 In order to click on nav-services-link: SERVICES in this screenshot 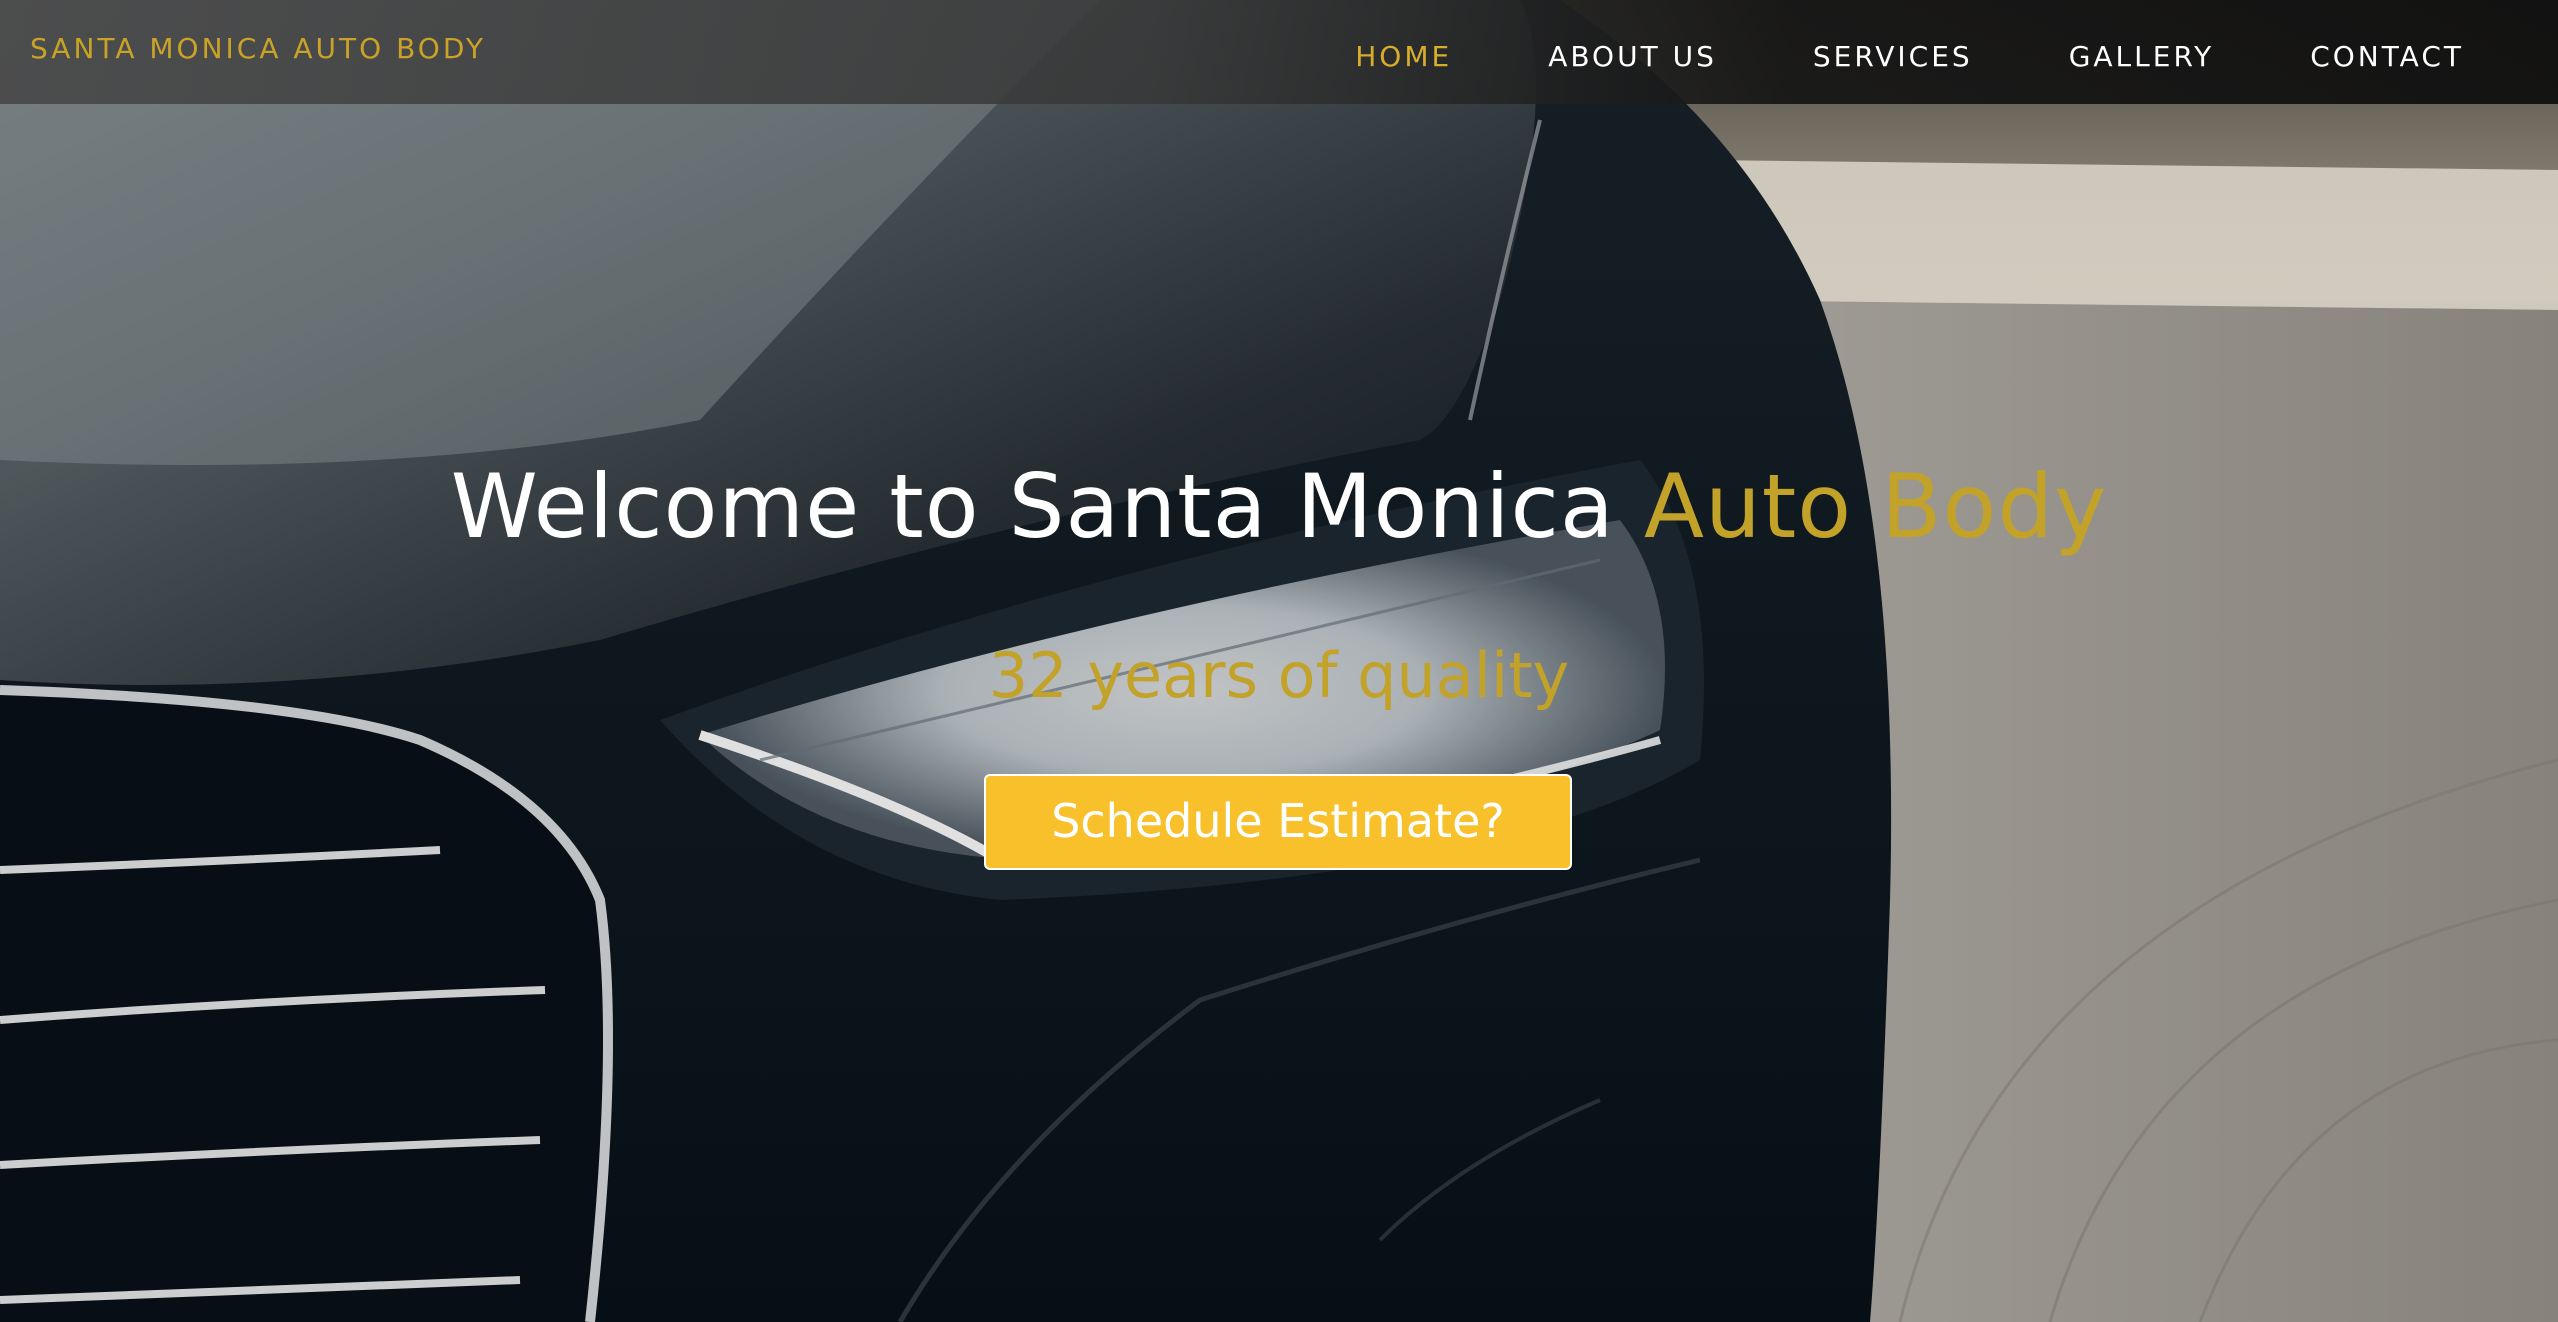, I will do `click(1893, 58)`.